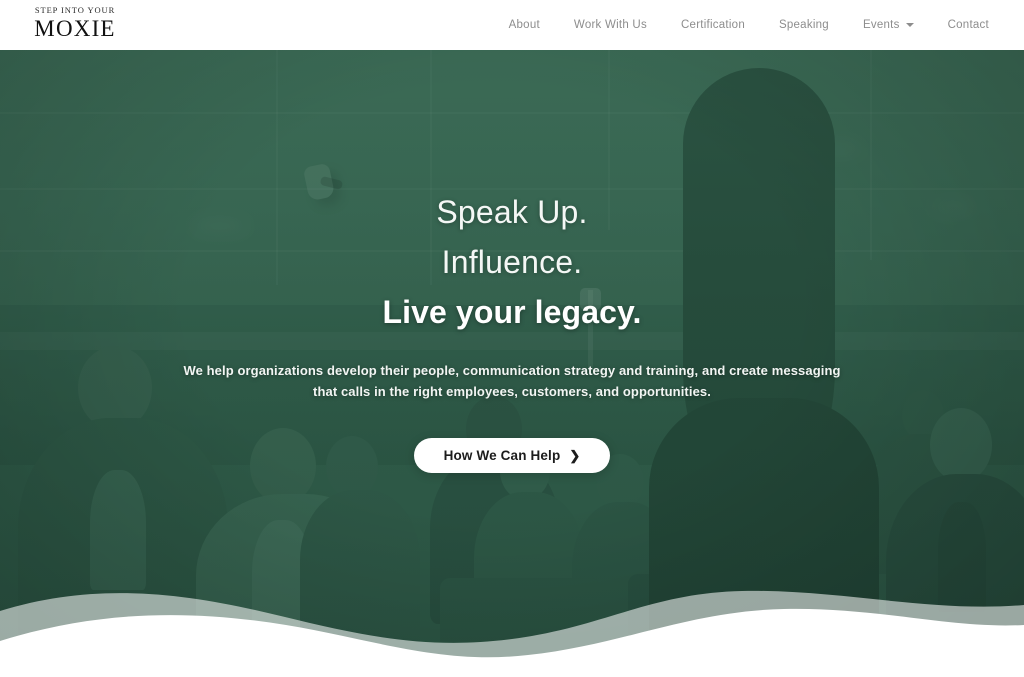 This screenshot has height=677, width=1024. What do you see at coordinates (75, 28) in the screenshot?
I see `logo-brand: MOXIE` at bounding box center [75, 28].